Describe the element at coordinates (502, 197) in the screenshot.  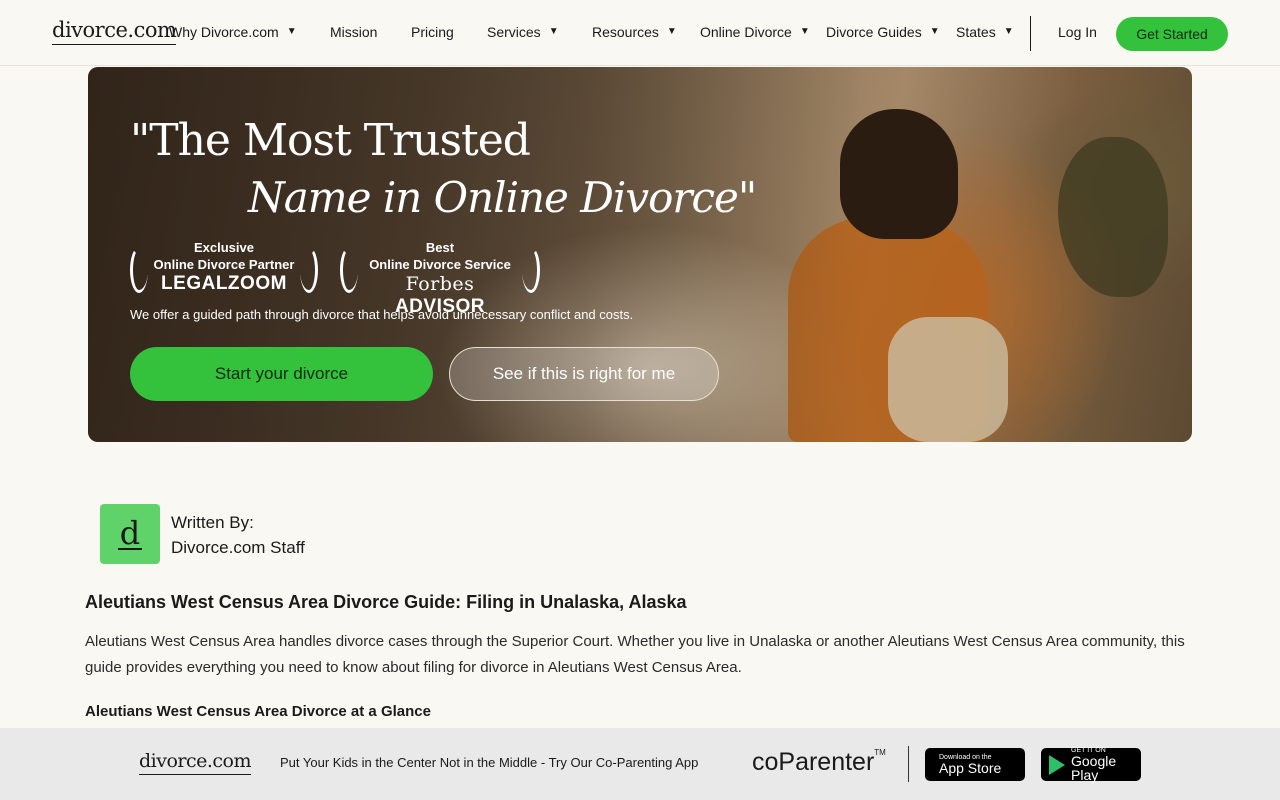
I see `hero-title-line2: Name in Online Divorce"` at that location.